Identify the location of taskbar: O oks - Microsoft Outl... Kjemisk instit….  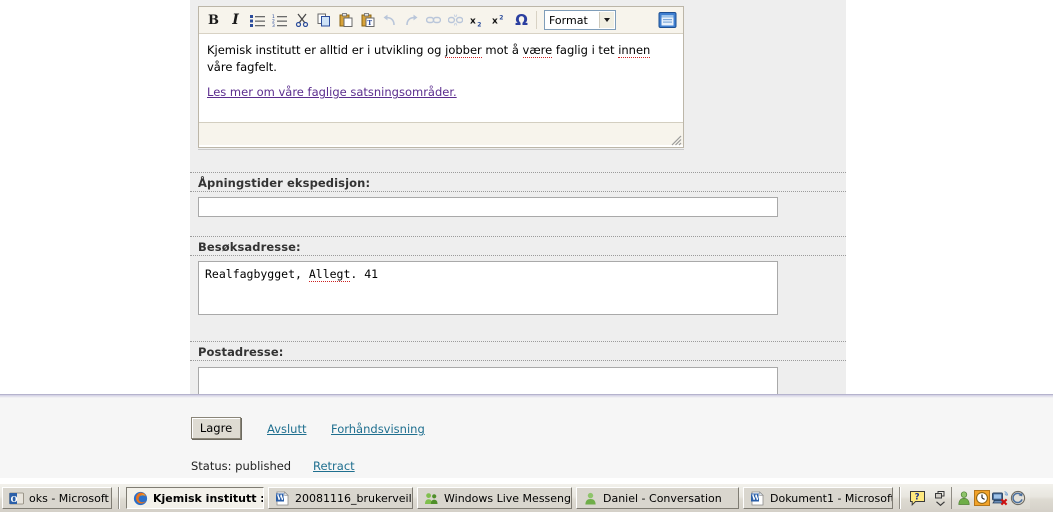
(526, 497).